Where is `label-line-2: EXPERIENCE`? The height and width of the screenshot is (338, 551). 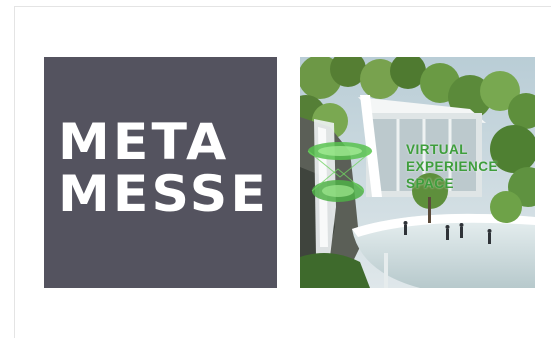
label-line-2: EXPERIENCE is located at coordinates (452, 166).